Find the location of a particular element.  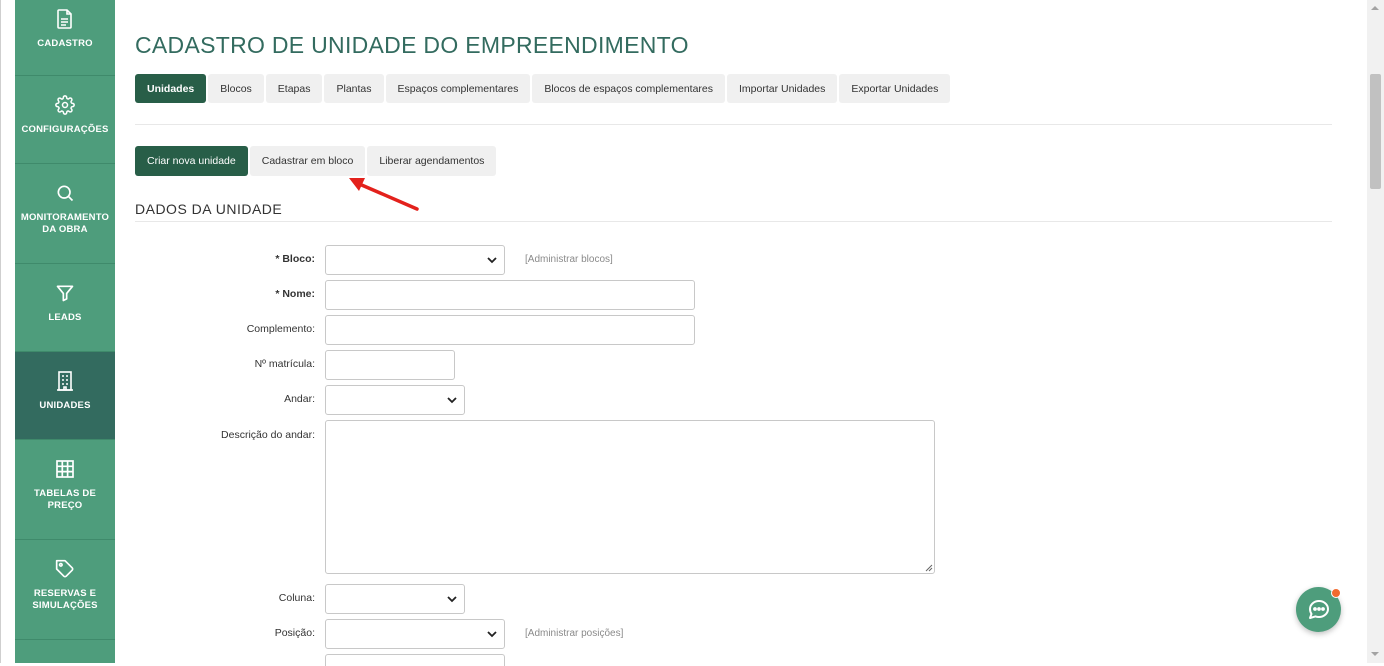

tab-unidades: Unidades is located at coordinates (171, 88).